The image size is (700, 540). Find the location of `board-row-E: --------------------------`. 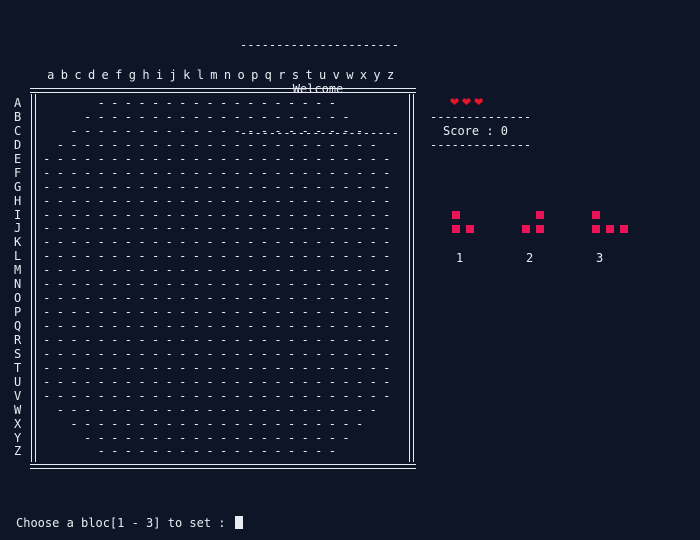

board-row-E: -------------------------- is located at coordinates (223, 159).